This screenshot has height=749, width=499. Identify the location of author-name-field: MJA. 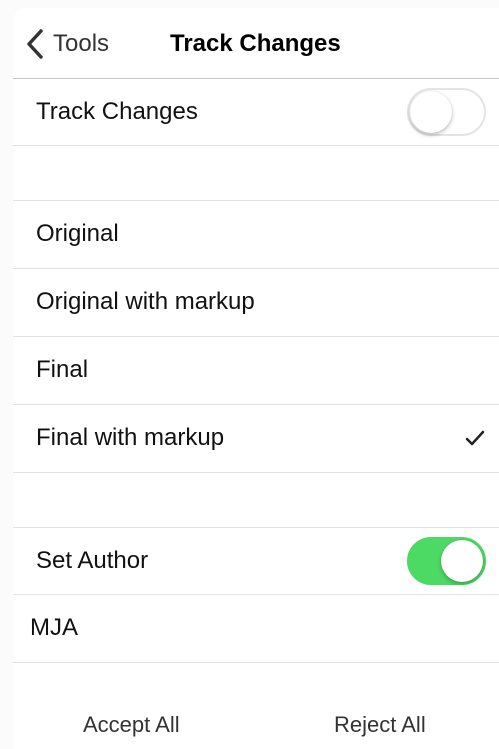
(256, 628).